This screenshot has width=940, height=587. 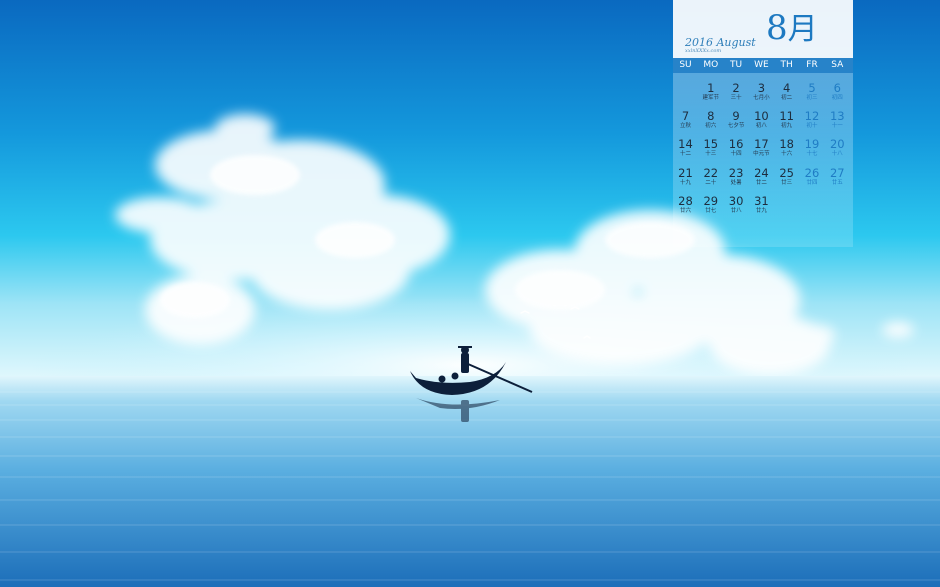 I want to click on day-lunar-label: 初九, so click(x=787, y=126).